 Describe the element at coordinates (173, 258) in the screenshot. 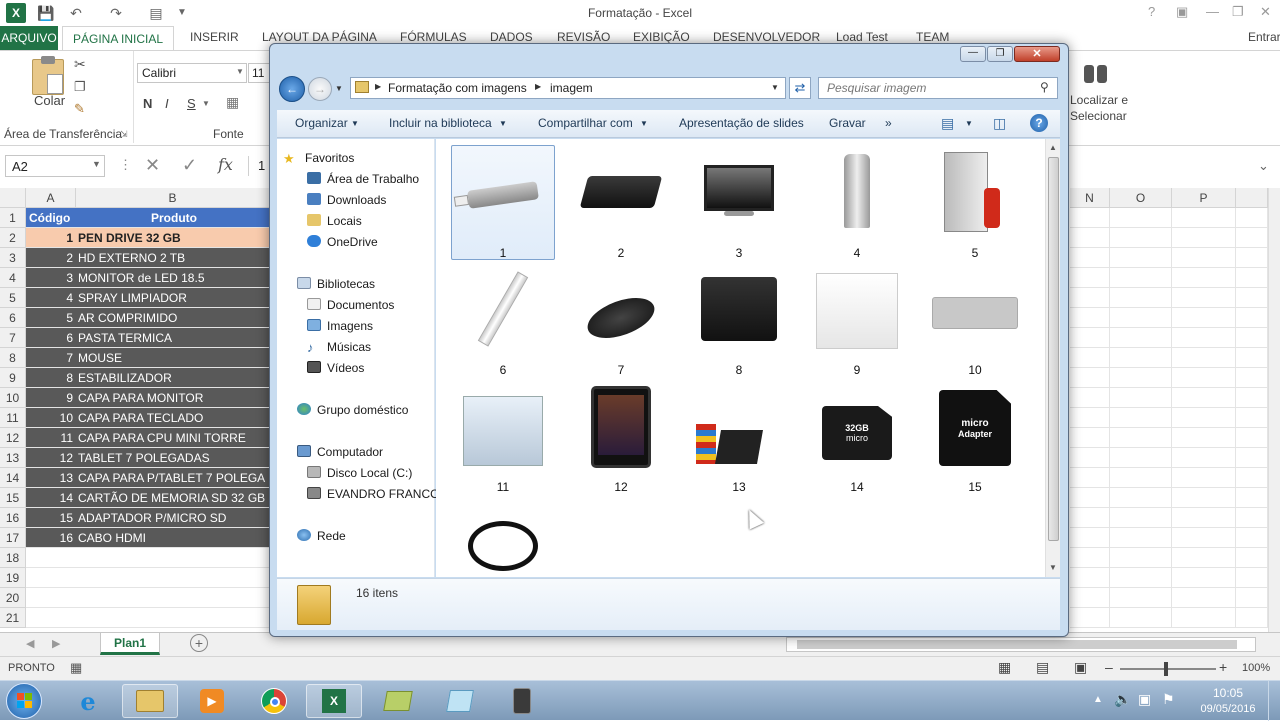

I see `cell-produto: HD EXTERNO 2 TB` at that location.